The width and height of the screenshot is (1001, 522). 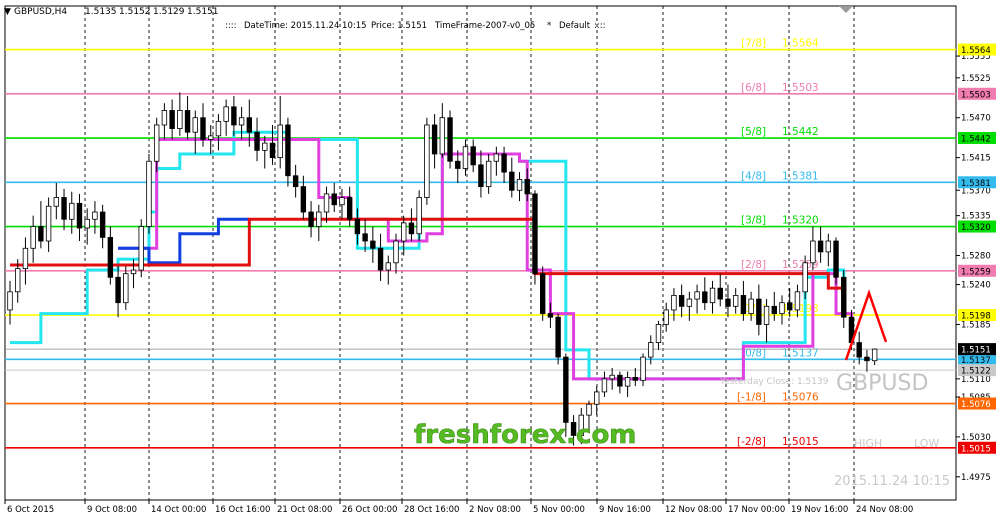 I want to click on ohlc-low: 1.5129, so click(x=169, y=12).